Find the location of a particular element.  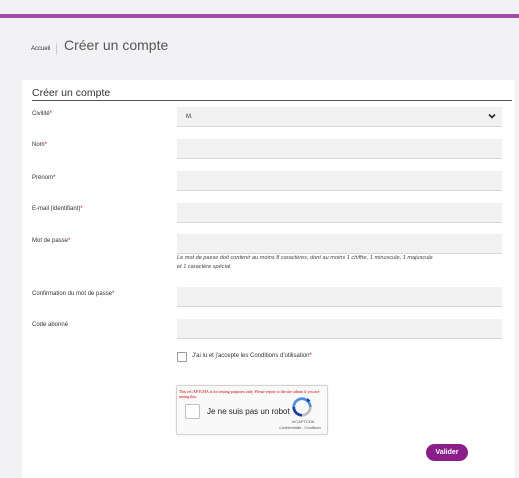

email-label: E-mail (identifiant)* is located at coordinates (57, 209).